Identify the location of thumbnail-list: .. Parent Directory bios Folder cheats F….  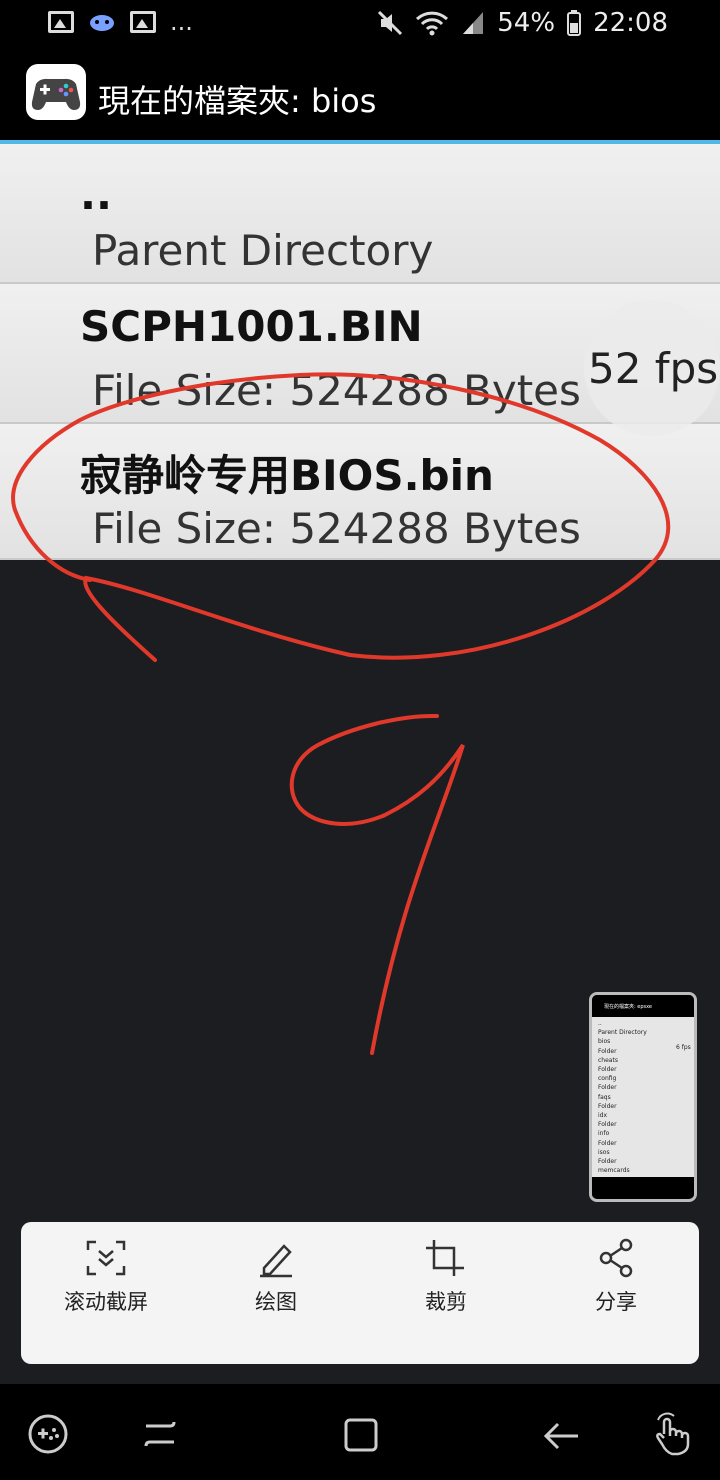
(643, 1097).